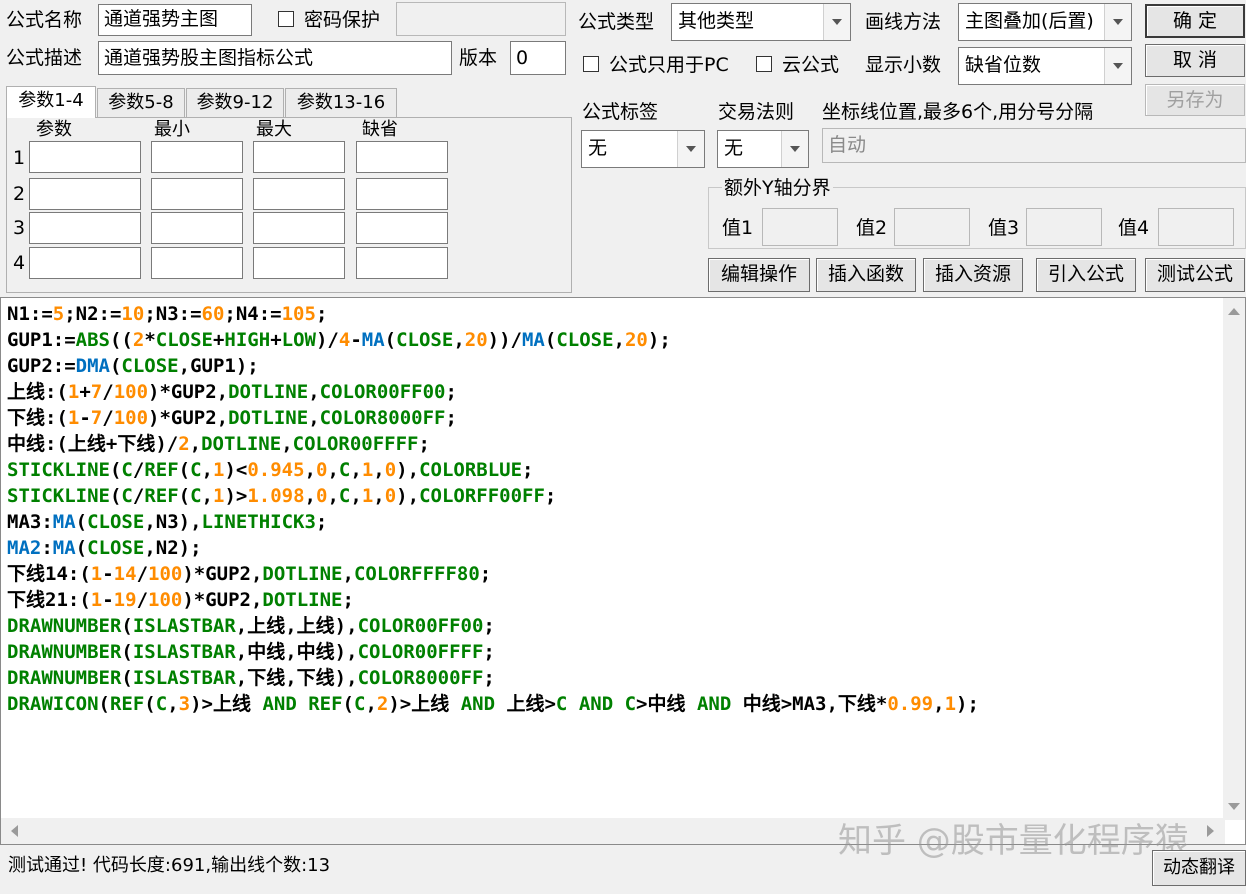  Describe the element at coordinates (44, 58) in the screenshot. I see `formula-desc-label: 公式描述` at that location.